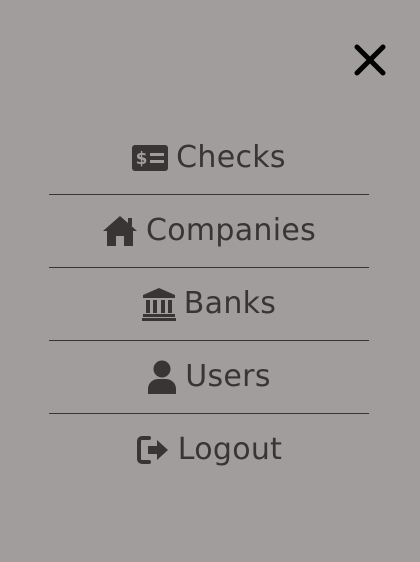  What do you see at coordinates (230, 303) in the screenshot?
I see `menu-item-label: Banks` at bounding box center [230, 303].